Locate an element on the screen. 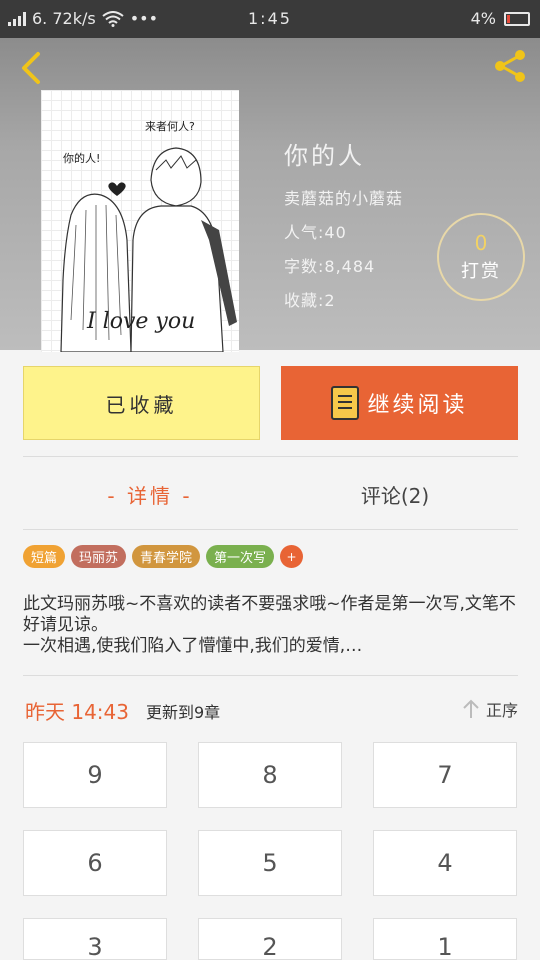  tab-details: - 详情 - is located at coordinates (150, 494).